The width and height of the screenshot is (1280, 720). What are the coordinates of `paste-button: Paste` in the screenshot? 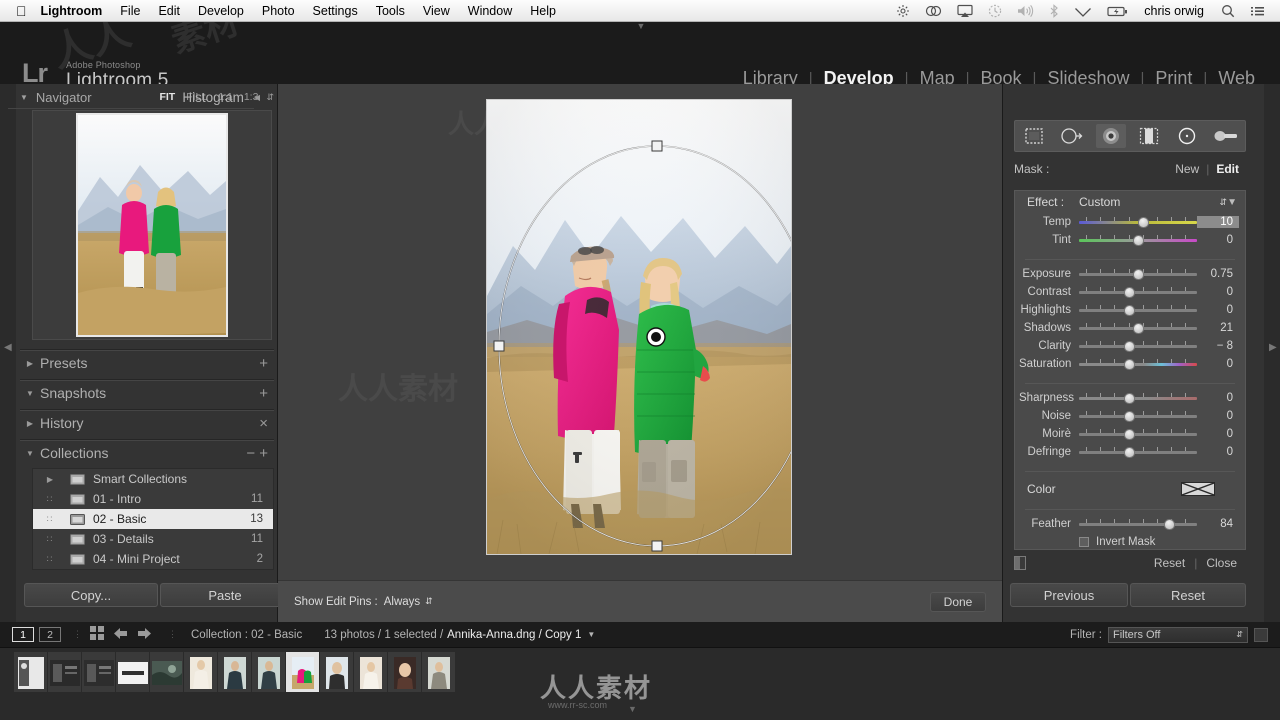 It's located at (225, 595).